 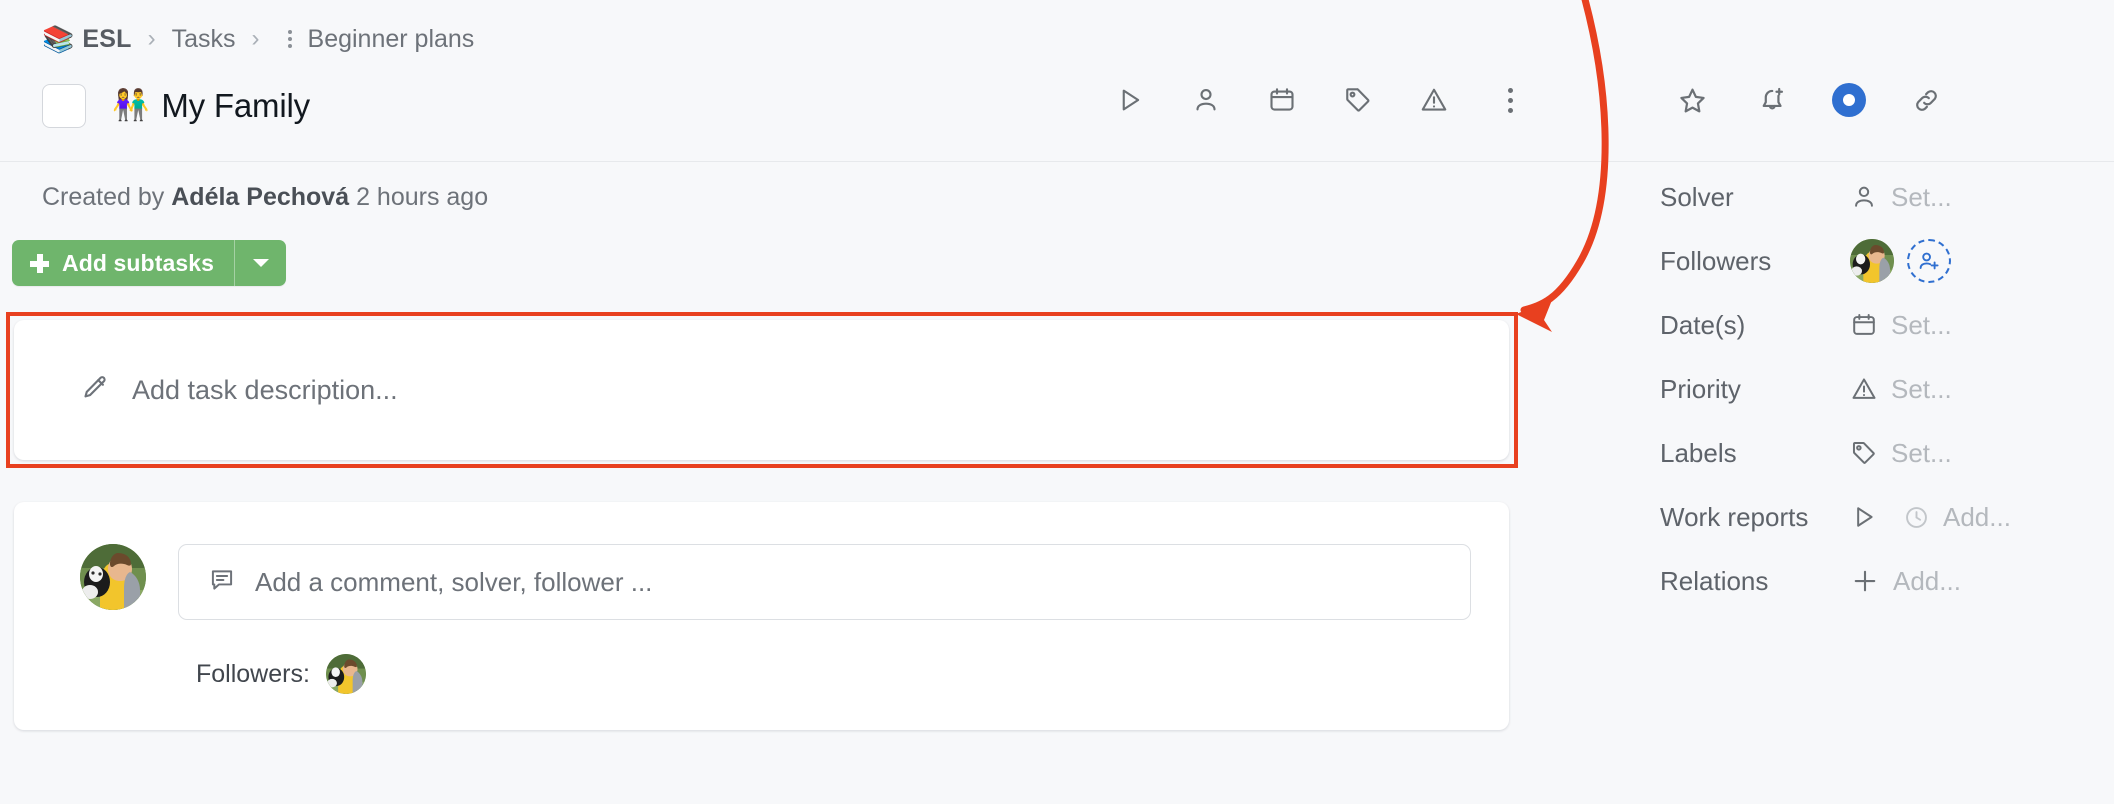 What do you see at coordinates (235, 106) in the screenshot?
I see `page-title: My Family` at bounding box center [235, 106].